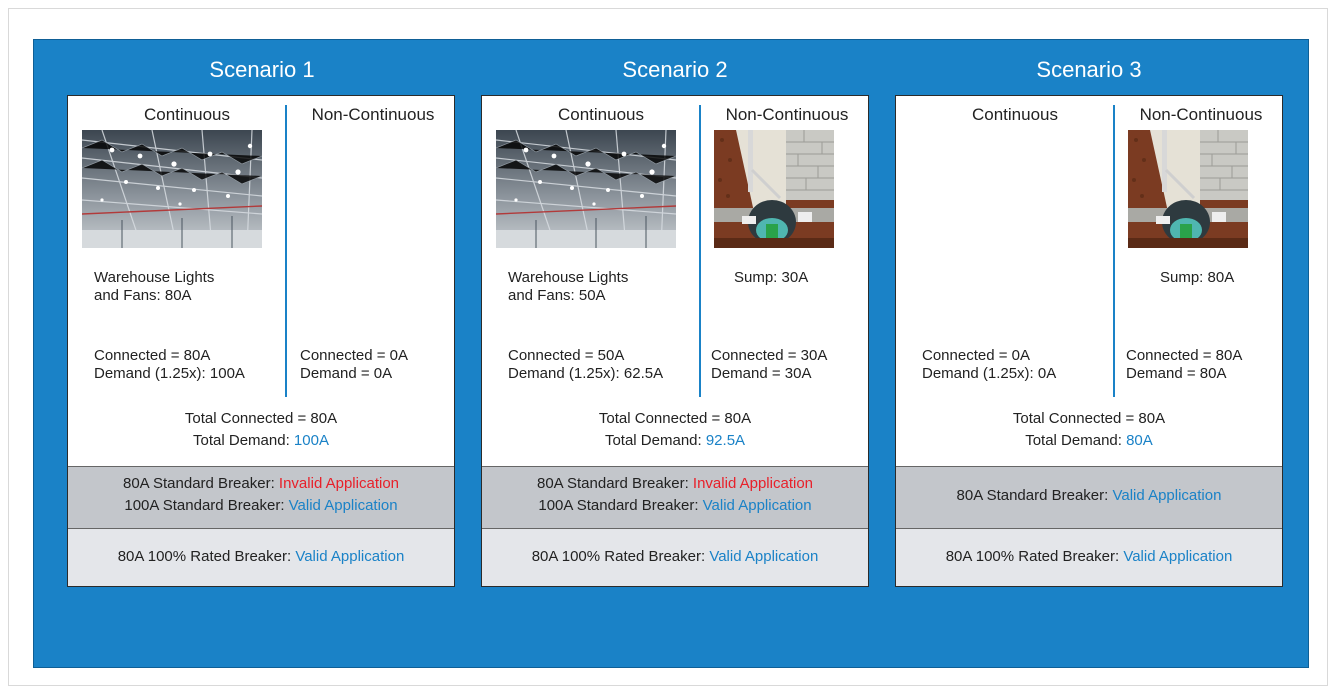 This screenshot has width=1338, height=696. I want to click on continuous-demand: Demand (1.25x): 0A, so click(989, 373).